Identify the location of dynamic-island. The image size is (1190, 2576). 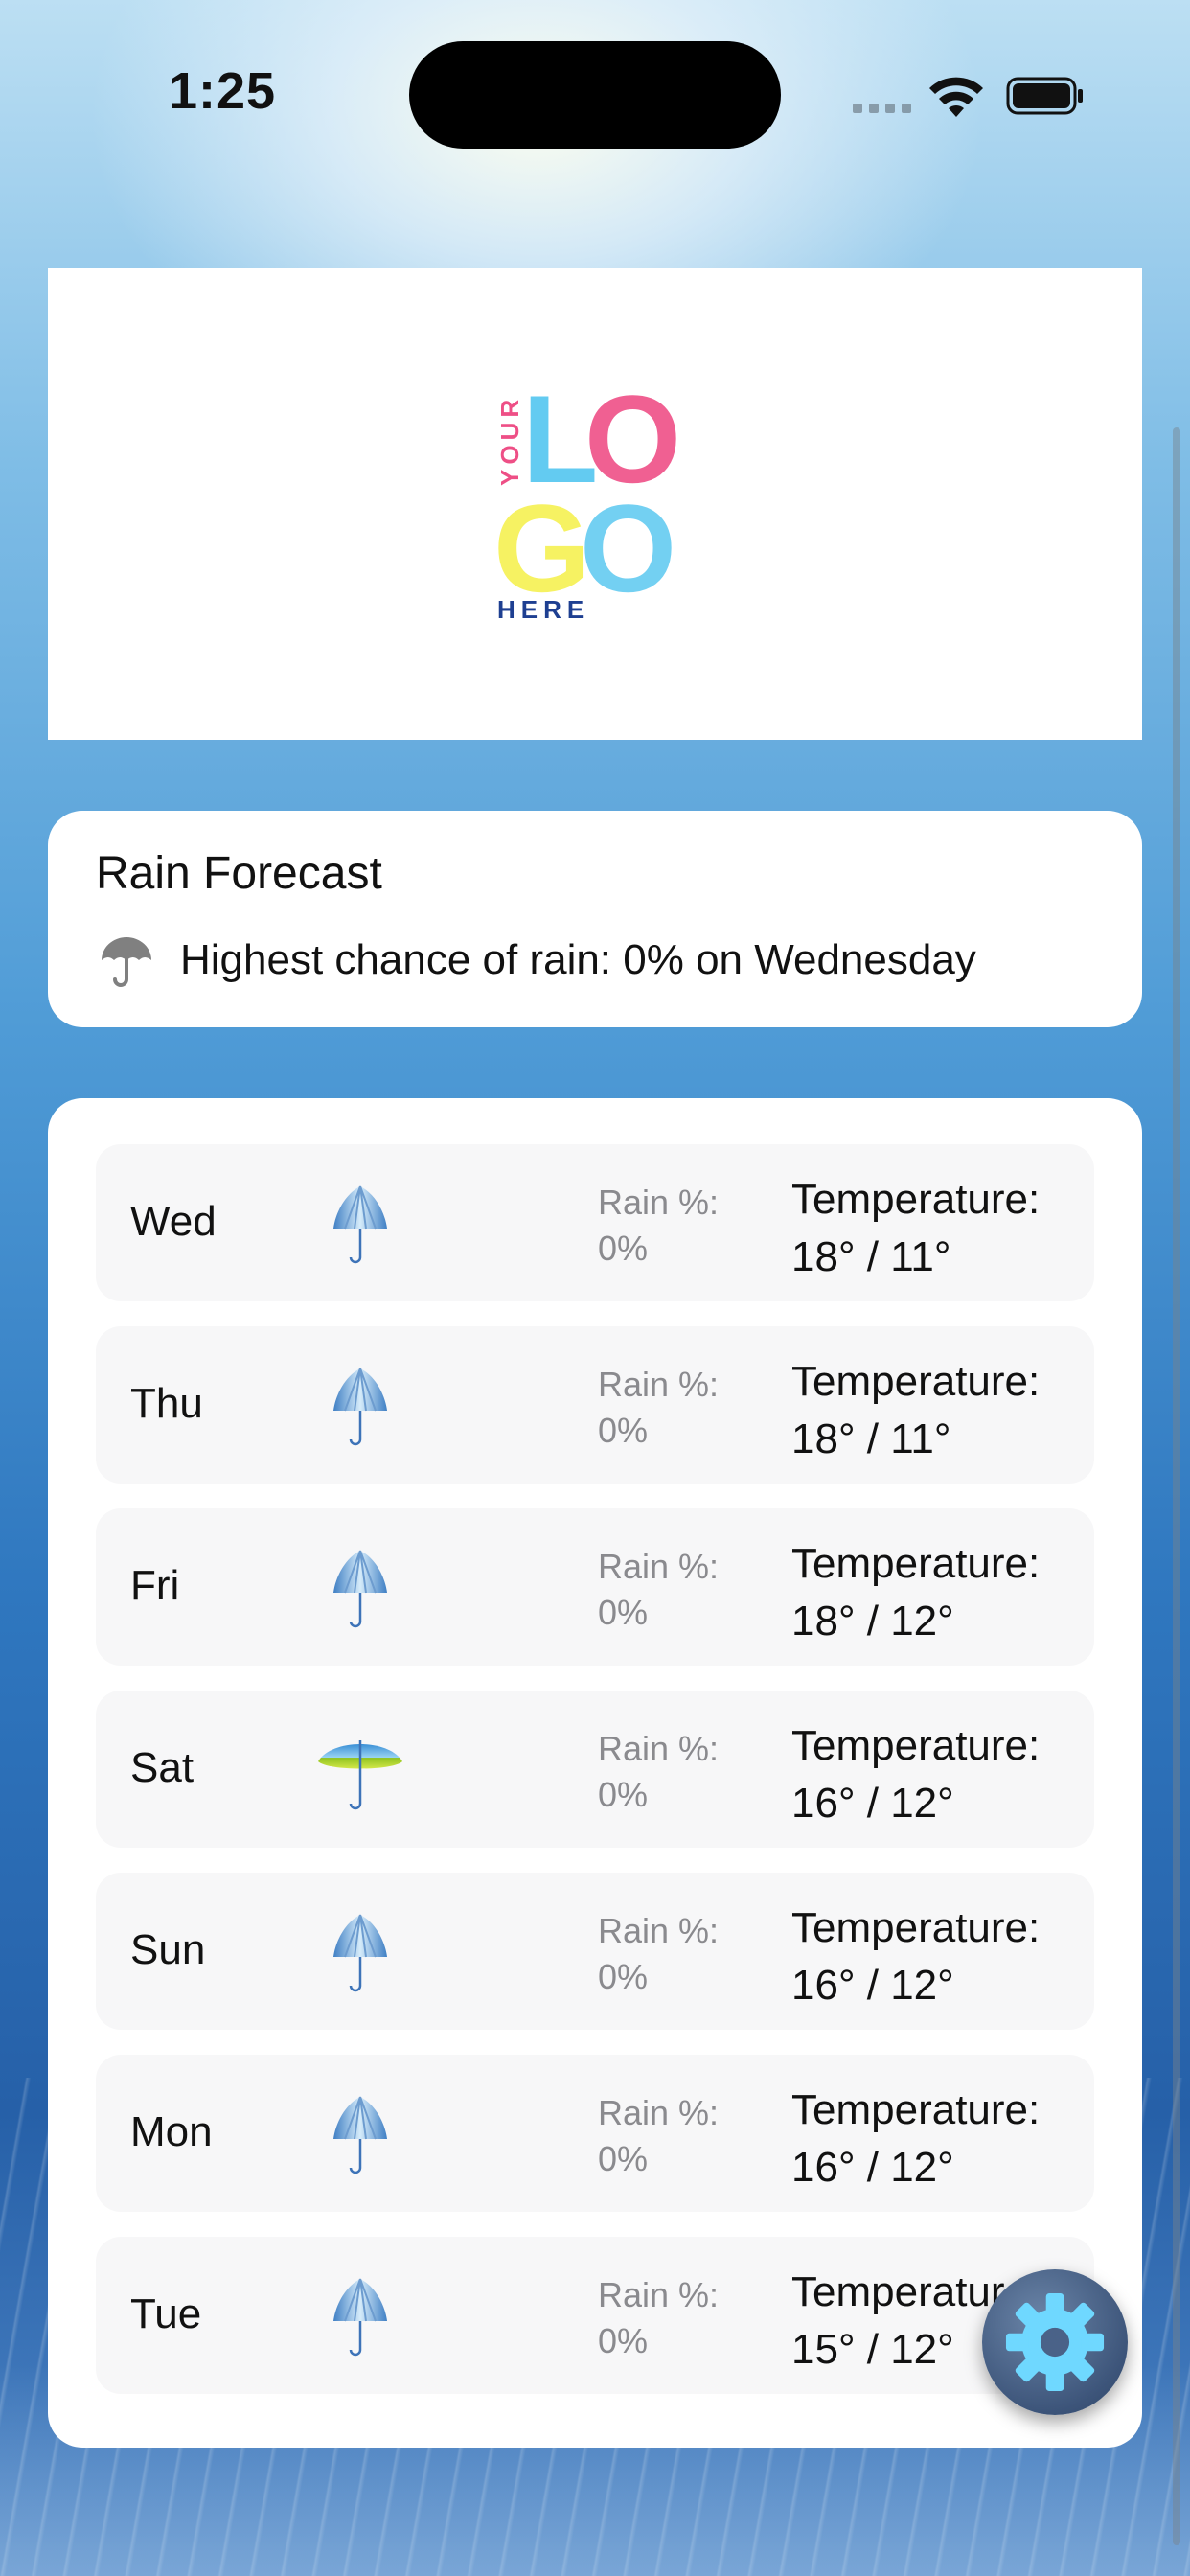
(595, 95).